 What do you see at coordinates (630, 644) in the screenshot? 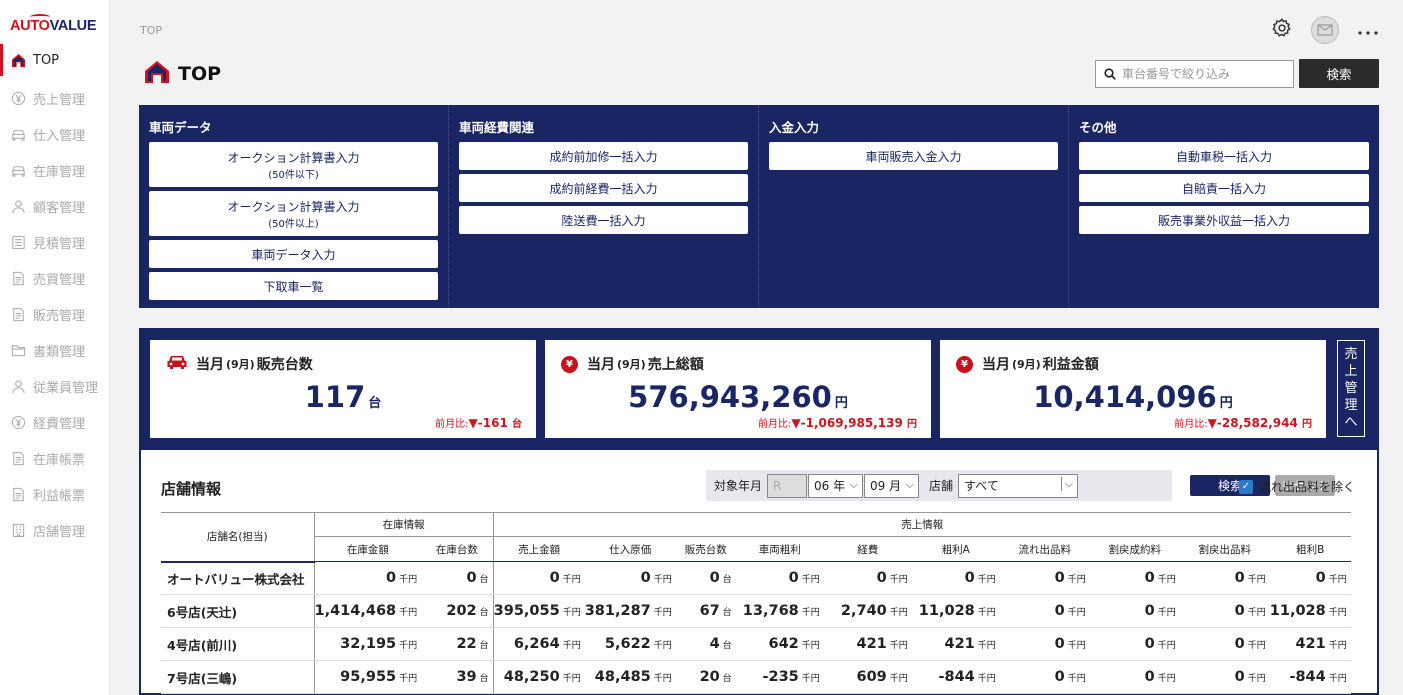
I see `table-cell: 5,622 千円` at bounding box center [630, 644].